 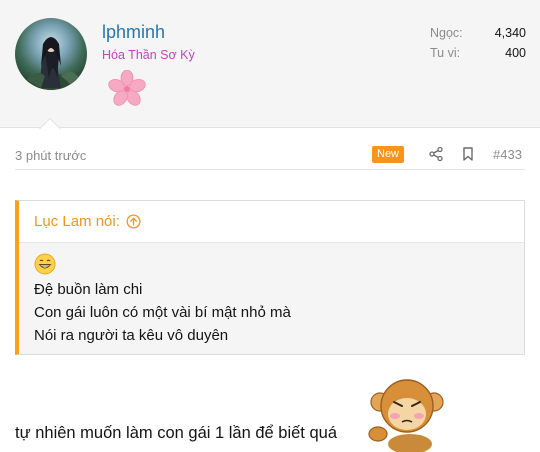 I want to click on stat-value: 400, so click(x=515, y=53).